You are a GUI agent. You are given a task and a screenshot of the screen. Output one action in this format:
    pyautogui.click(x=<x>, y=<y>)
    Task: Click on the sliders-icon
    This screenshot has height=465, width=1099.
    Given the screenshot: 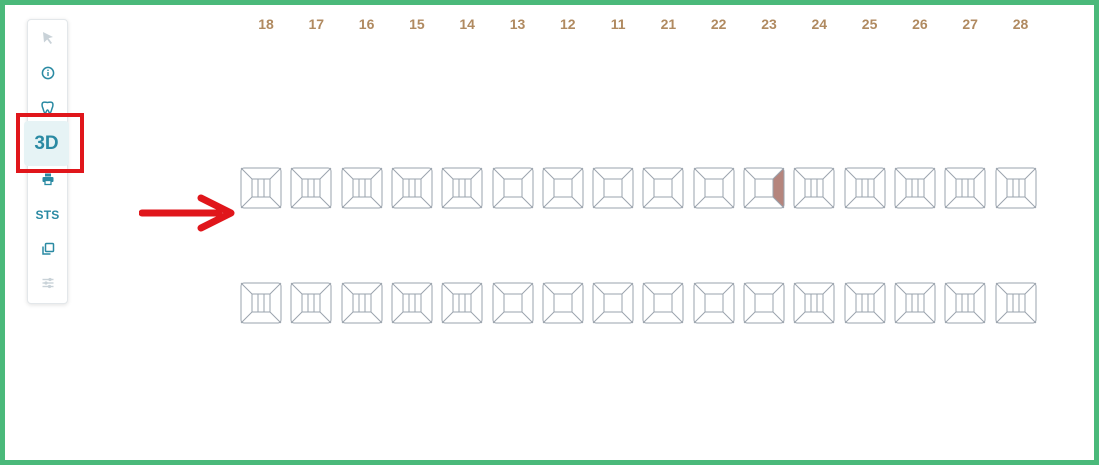 What is the action you would take?
    pyautogui.click(x=47, y=283)
    